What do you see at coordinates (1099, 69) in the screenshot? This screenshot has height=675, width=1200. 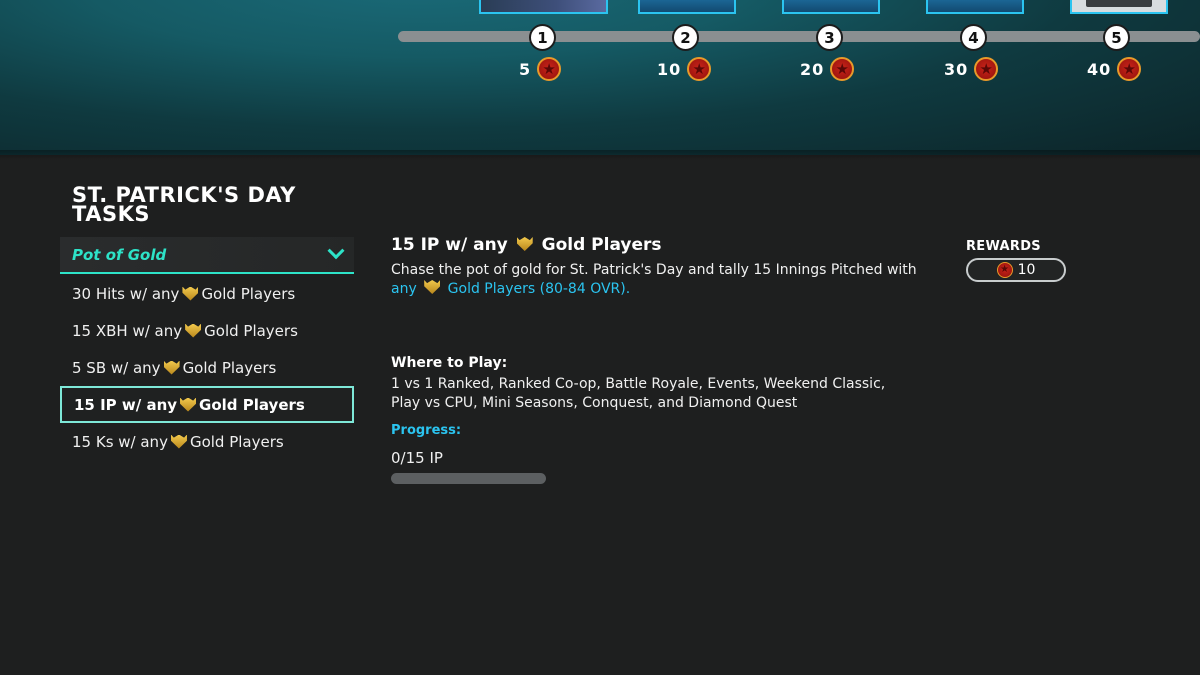 I see `track-reward-value: 40` at bounding box center [1099, 69].